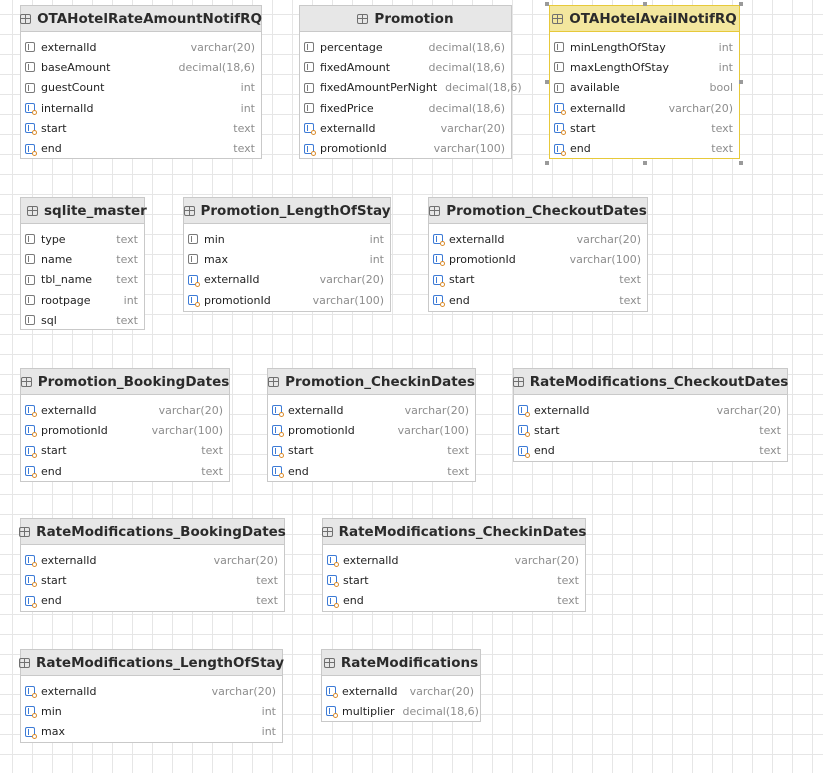 This screenshot has width=823, height=773. I want to click on column-row: fixedAmountPerNight decimal(18,6), so click(411, 88).